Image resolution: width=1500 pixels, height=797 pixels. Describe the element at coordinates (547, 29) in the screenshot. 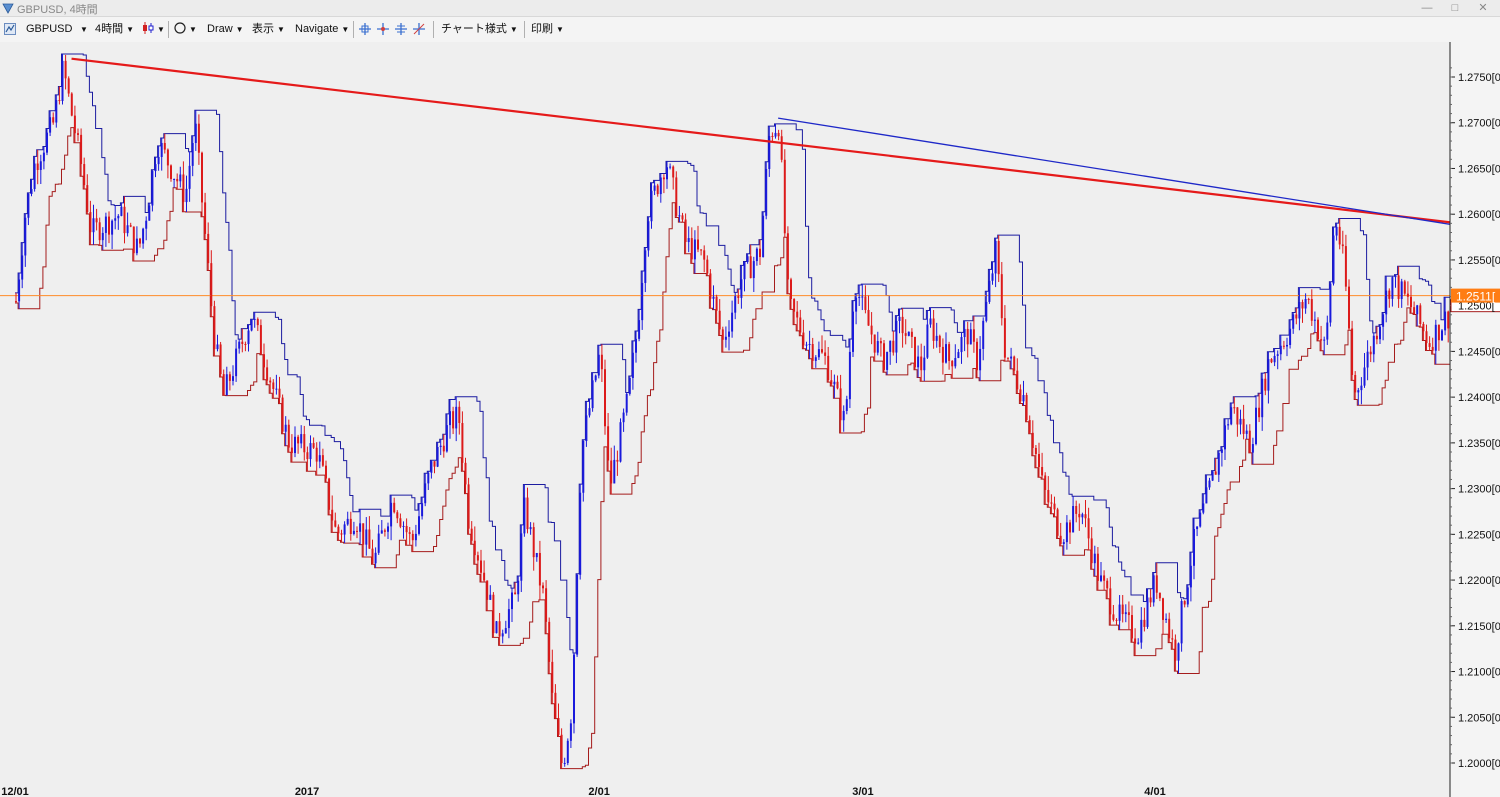

I see `print-menu: 印刷 ▼` at that location.